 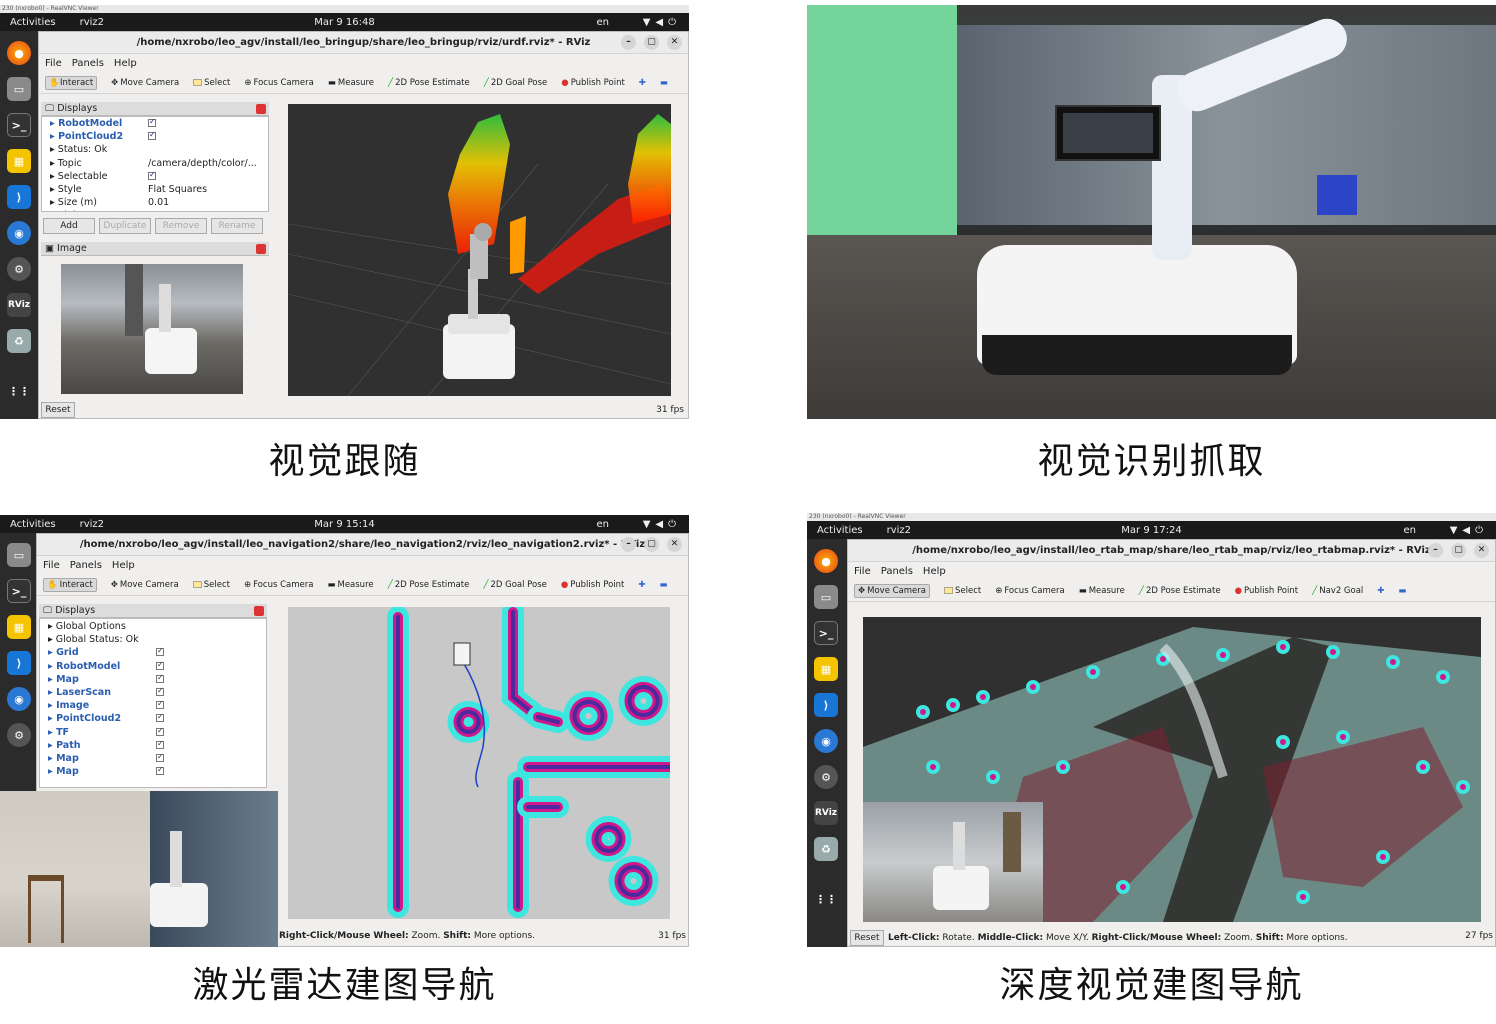 What do you see at coordinates (19, 305) in the screenshot?
I see `rviz-icon: RViz` at bounding box center [19, 305].